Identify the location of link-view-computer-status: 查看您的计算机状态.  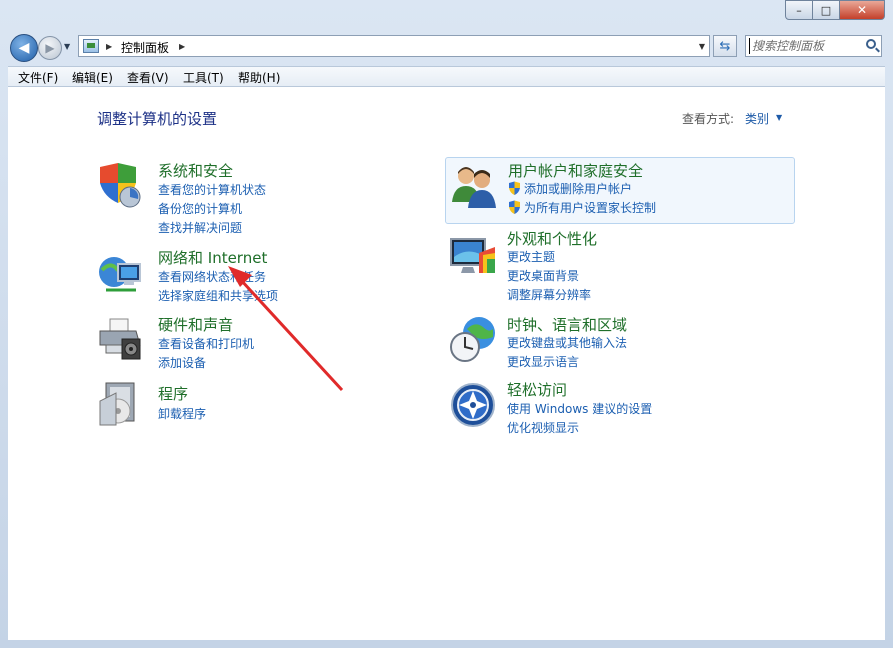
(212, 189).